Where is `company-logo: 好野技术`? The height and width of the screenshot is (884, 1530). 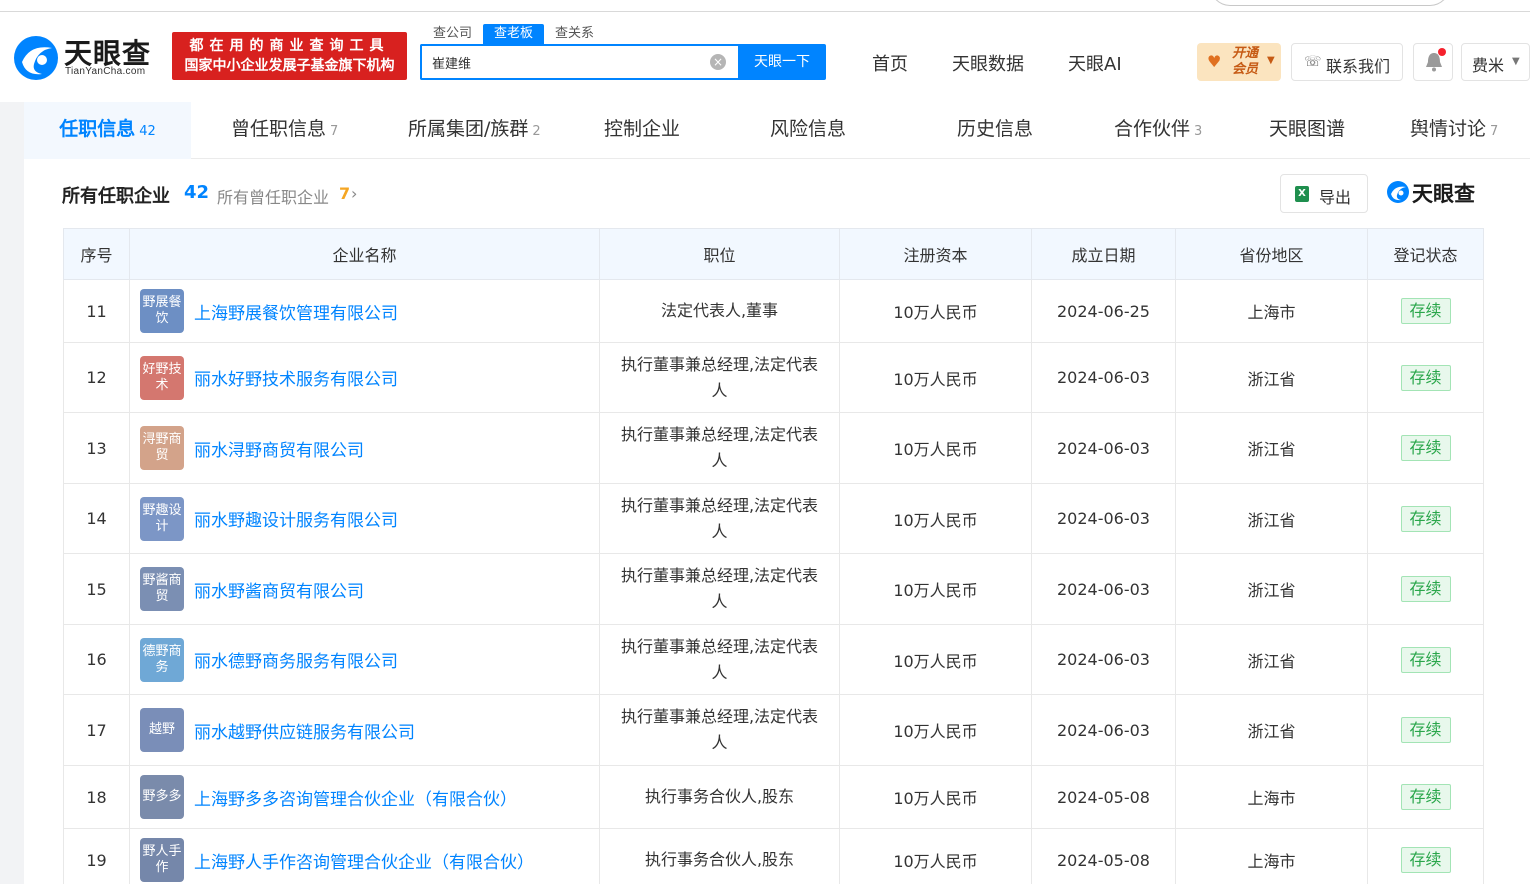 company-logo: 好野技术 is located at coordinates (162, 377).